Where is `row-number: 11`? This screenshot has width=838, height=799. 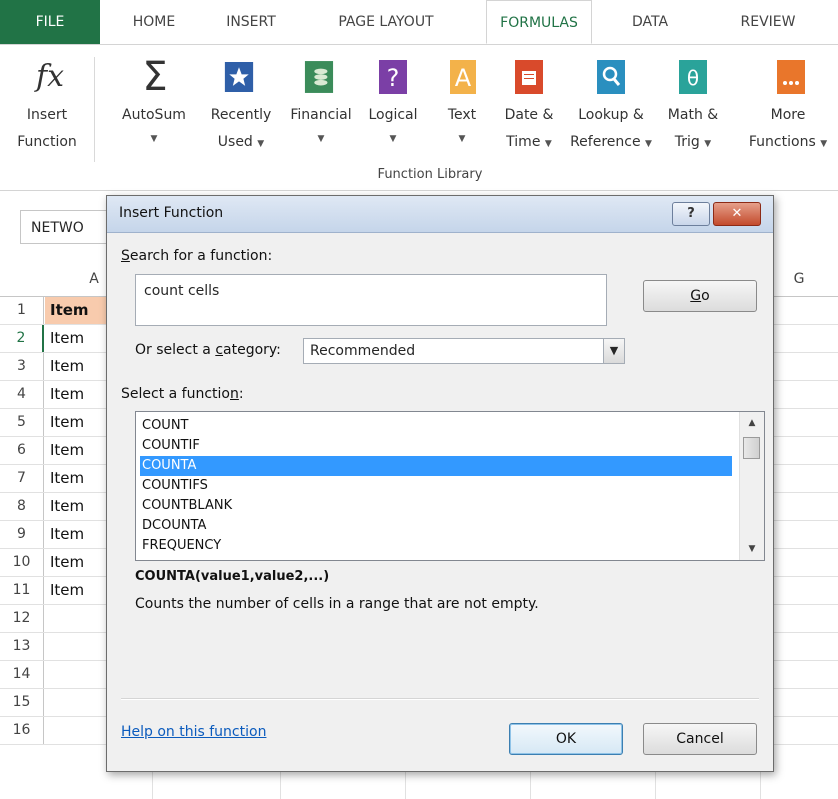
row-number: 11 is located at coordinates (22, 590).